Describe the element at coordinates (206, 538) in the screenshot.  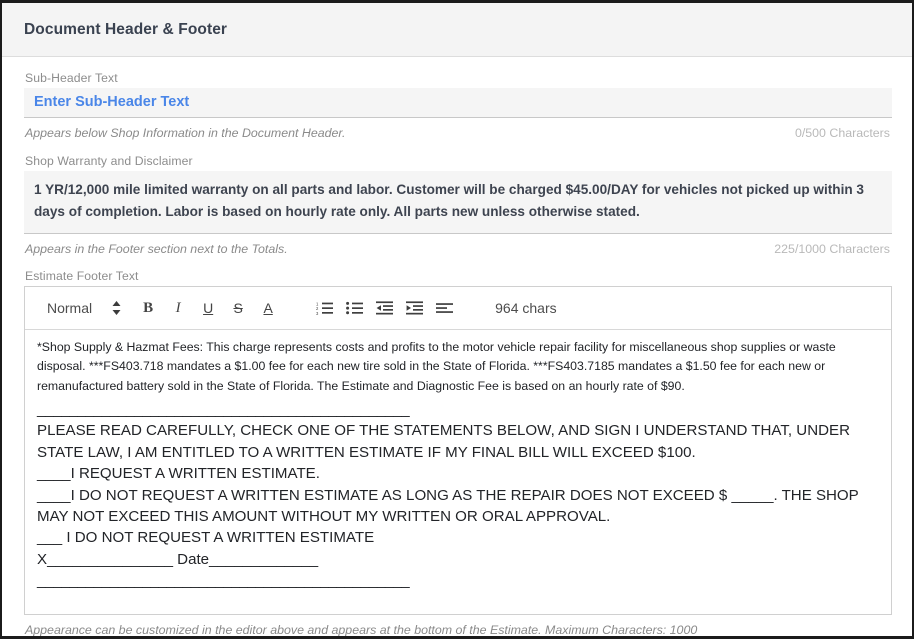
I see `editor-line: ___ I DO NOT REQUEST A WRITTEN ESTIMATE` at that location.